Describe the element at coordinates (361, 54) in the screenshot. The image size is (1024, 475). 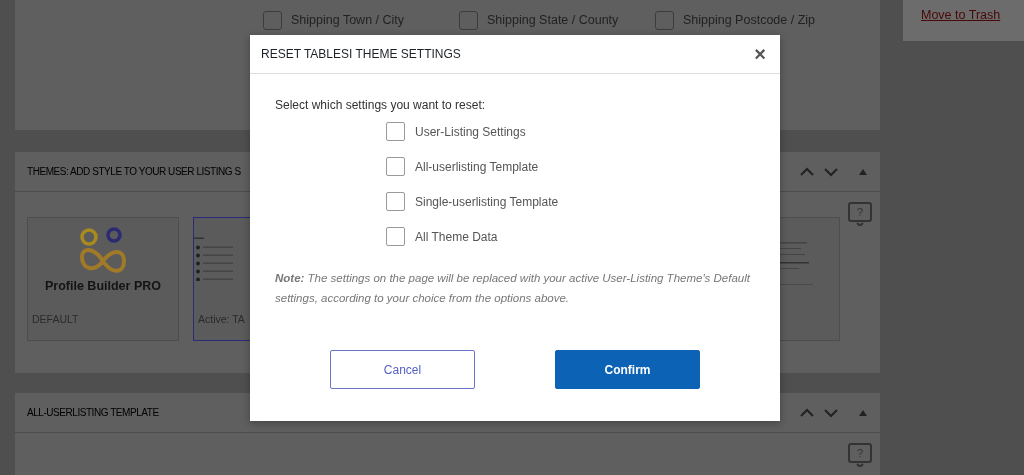
I see `dialog-title: RESET TABLESI THEME SETTINGS` at that location.